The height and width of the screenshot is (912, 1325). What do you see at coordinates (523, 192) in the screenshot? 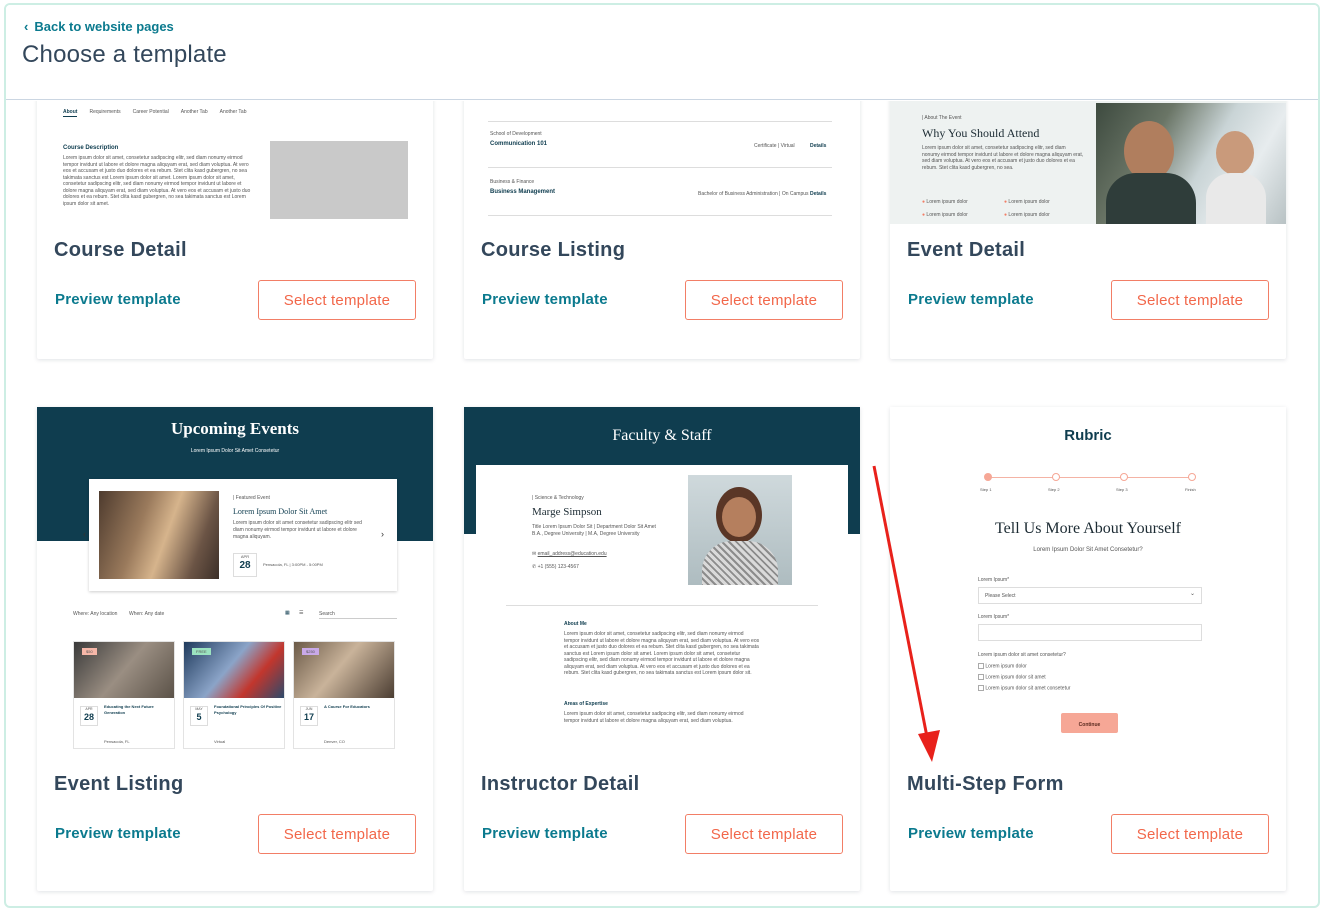
I see `thumb-row-title: Business Management` at bounding box center [523, 192].